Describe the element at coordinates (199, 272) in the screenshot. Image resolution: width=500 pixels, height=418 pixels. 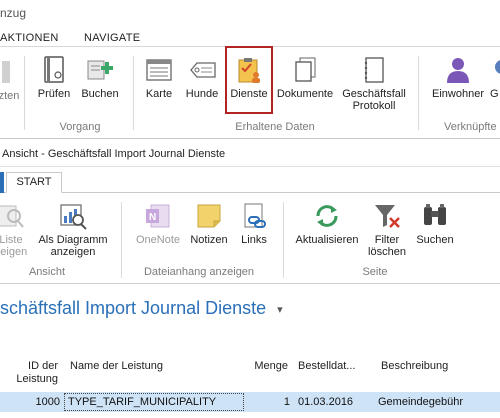
I see `group-dateianhang-label: Dateianhang anzeigen` at that location.